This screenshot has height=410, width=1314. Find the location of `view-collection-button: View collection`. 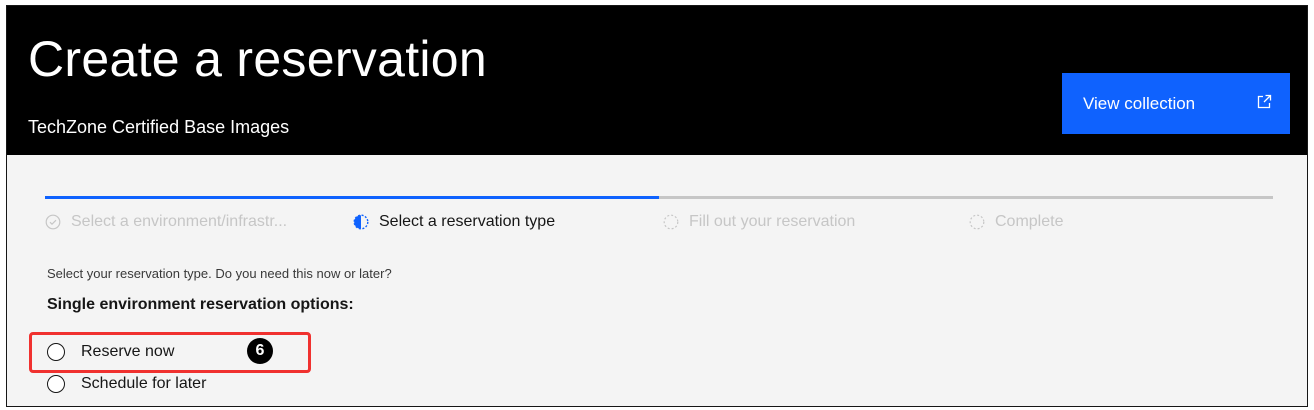

view-collection-button: View collection is located at coordinates (1176, 103).